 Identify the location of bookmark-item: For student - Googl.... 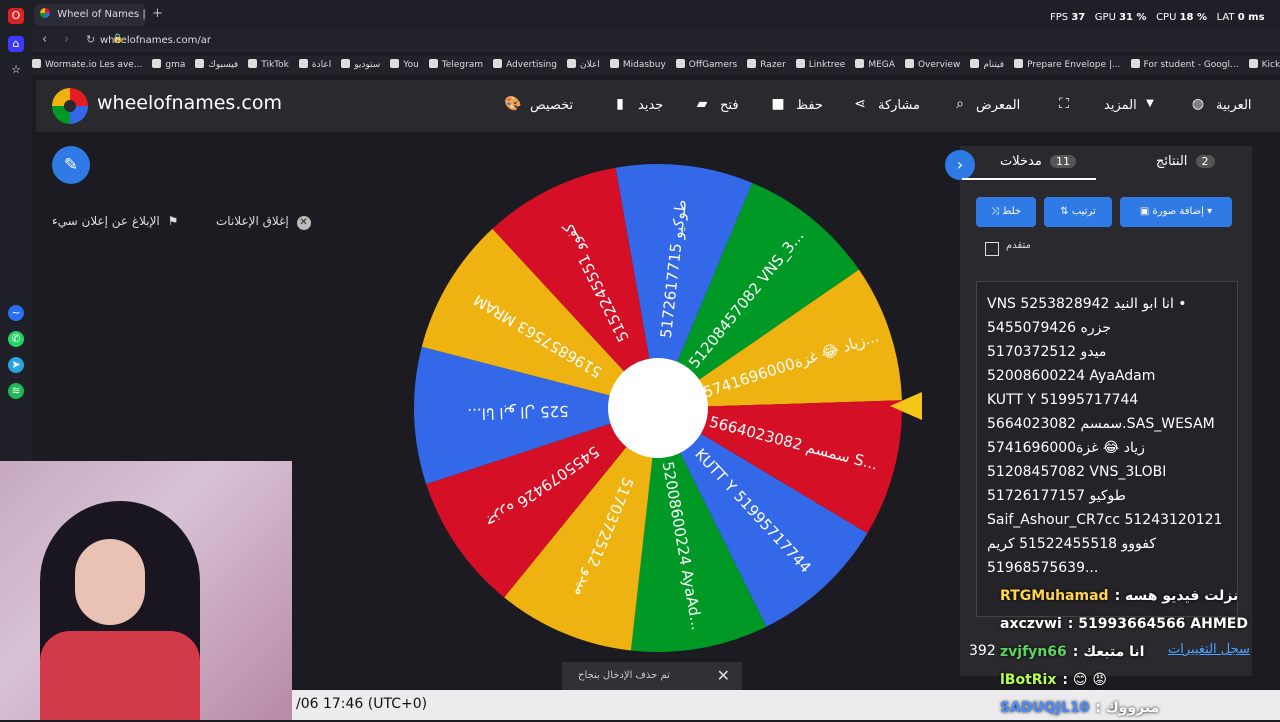
(1184, 65).